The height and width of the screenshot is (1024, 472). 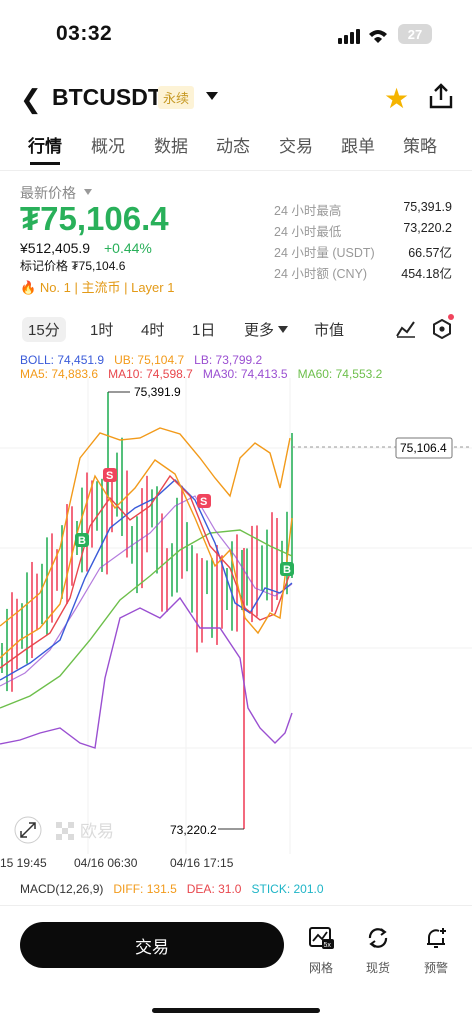 What do you see at coordinates (406, 329) in the screenshot?
I see `indicator-icon` at bounding box center [406, 329].